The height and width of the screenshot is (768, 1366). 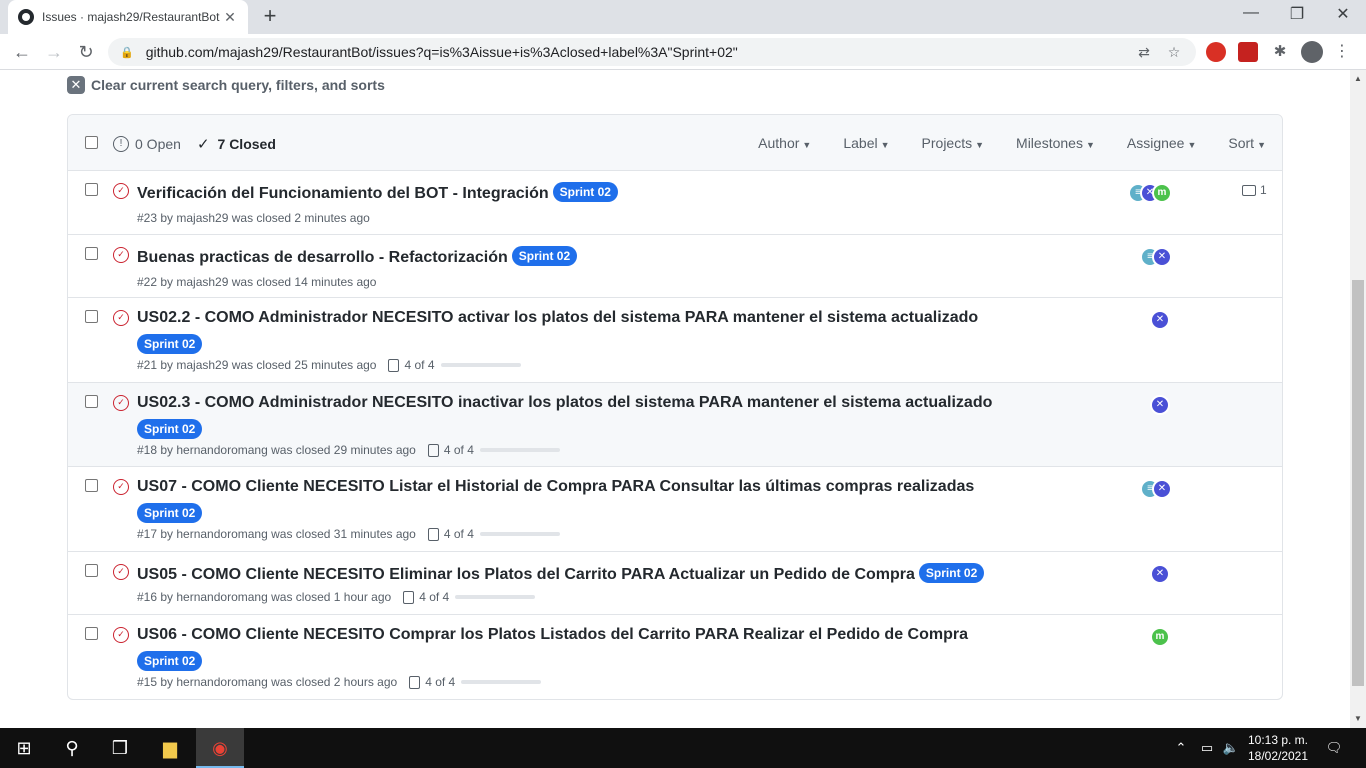 What do you see at coordinates (1312, 52) in the screenshot?
I see `profile-avatar-icon` at bounding box center [1312, 52].